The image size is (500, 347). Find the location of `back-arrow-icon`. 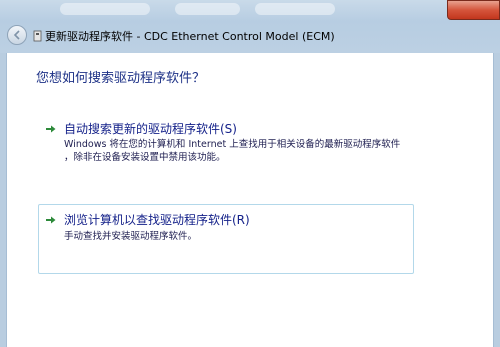

back-arrow-icon is located at coordinates (16, 35).